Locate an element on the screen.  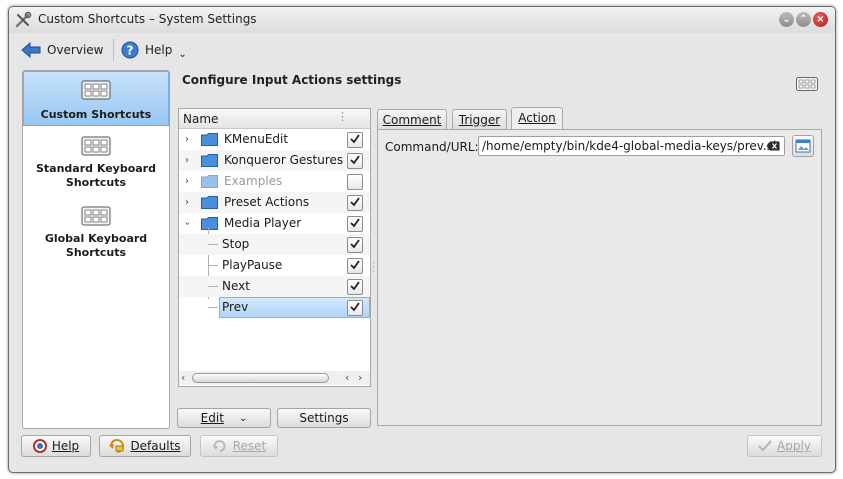
tab-comment: Comment is located at coordinates (412, 119).